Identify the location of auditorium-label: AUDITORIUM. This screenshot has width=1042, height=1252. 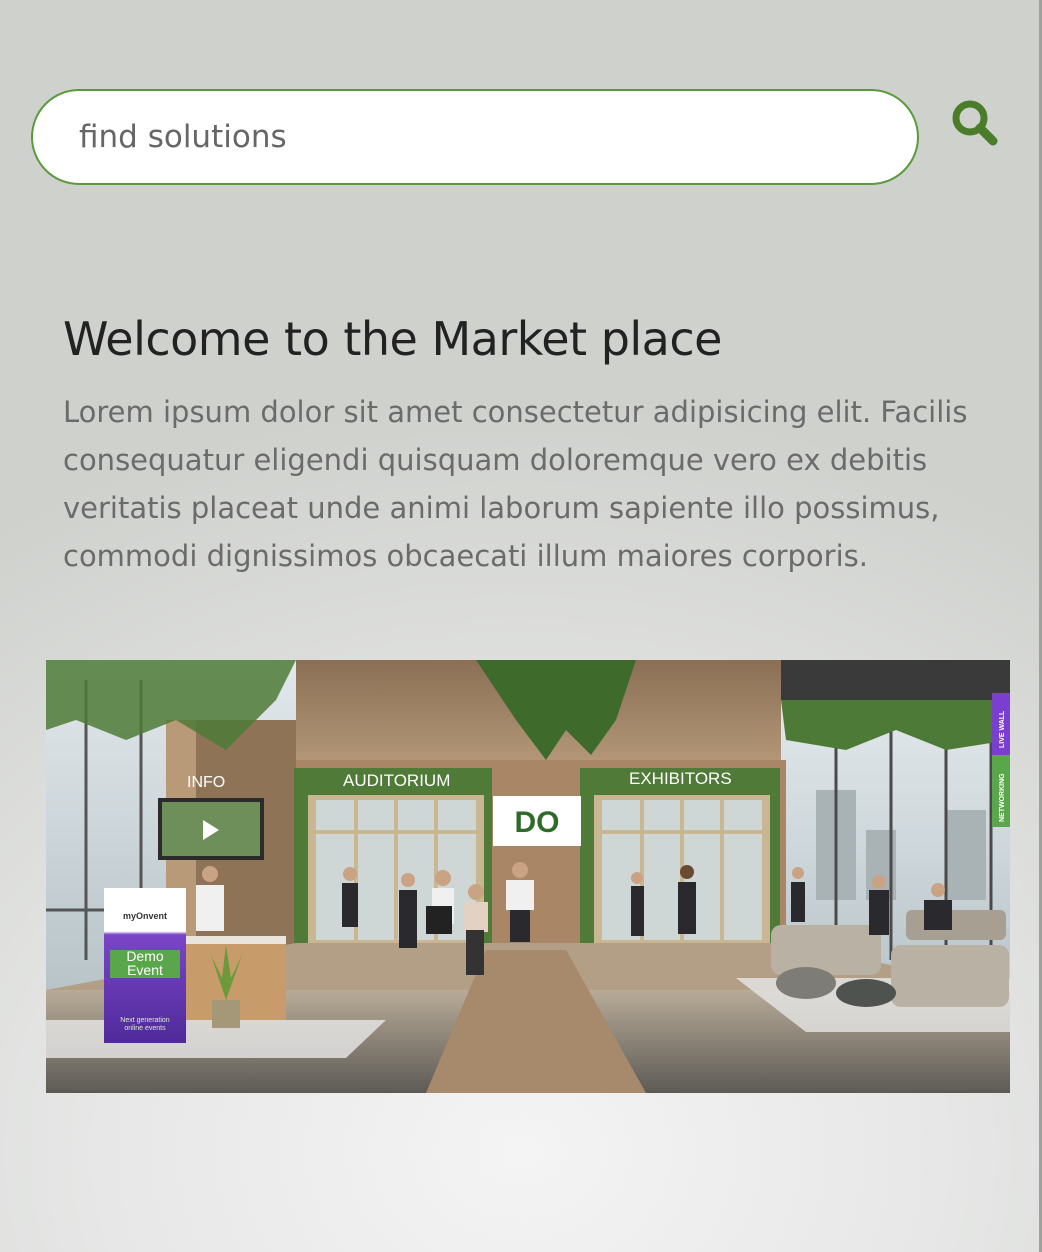
(396, 780).